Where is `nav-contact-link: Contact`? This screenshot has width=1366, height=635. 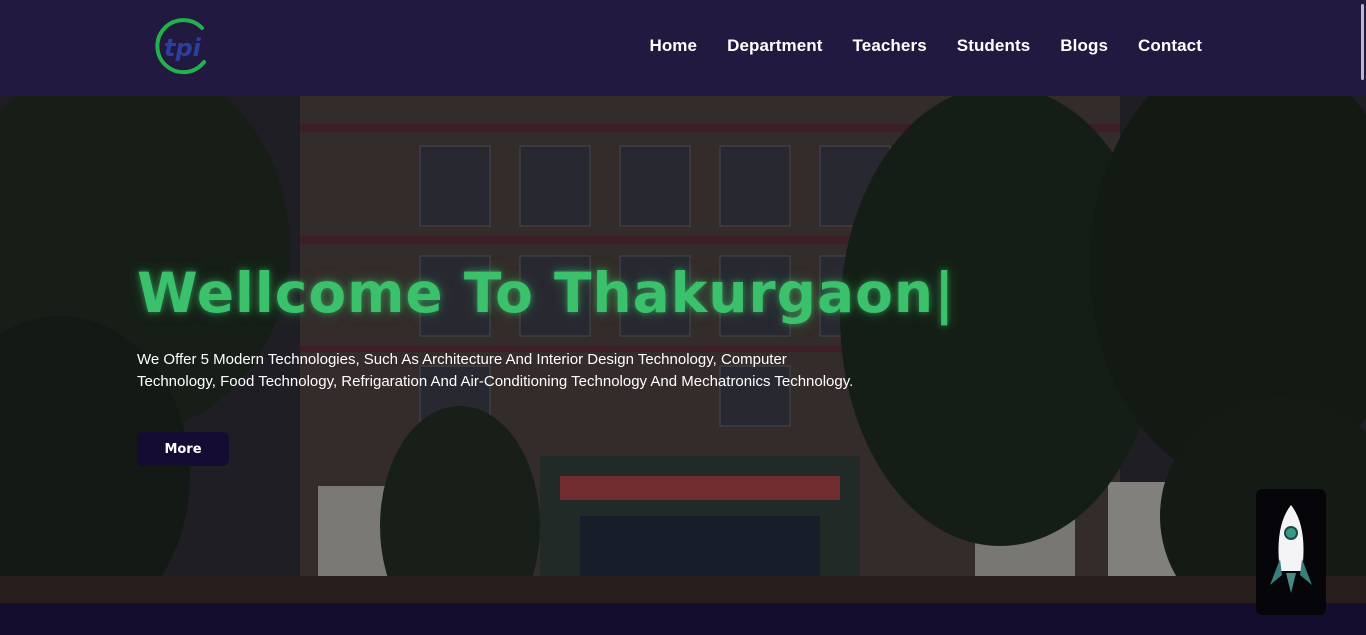
nav-contact-link: Contact is located at coordinates (1170, 46).